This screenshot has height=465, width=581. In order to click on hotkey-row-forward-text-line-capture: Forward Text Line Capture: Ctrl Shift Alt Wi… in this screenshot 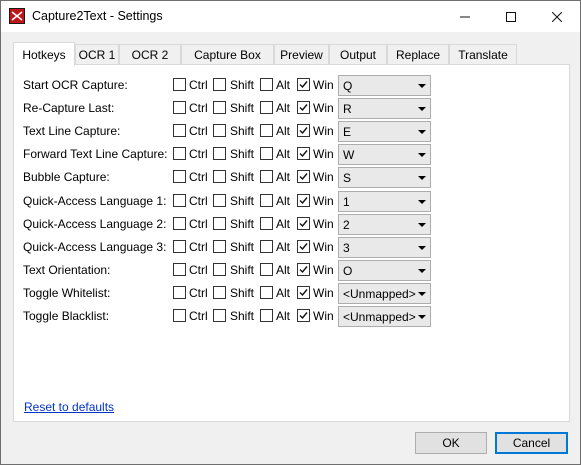, I will do `click(291, 155)`.